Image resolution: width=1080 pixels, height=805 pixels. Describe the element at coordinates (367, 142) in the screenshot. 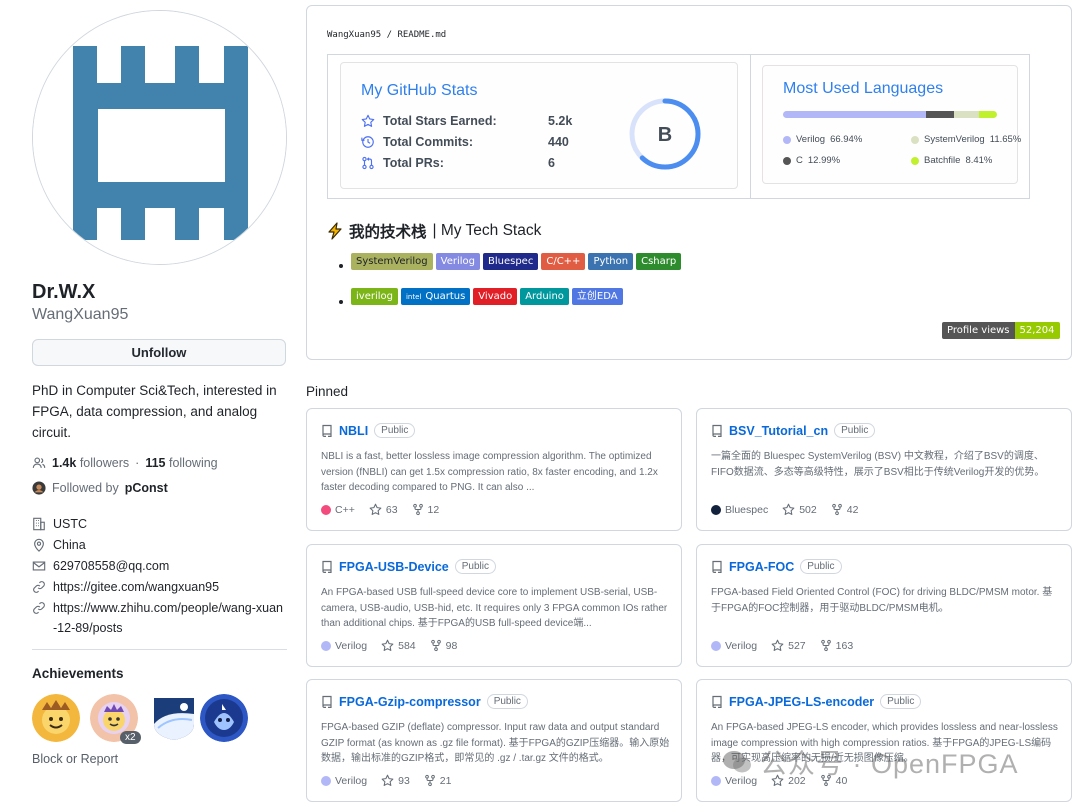

I see `history-icon` at that location.